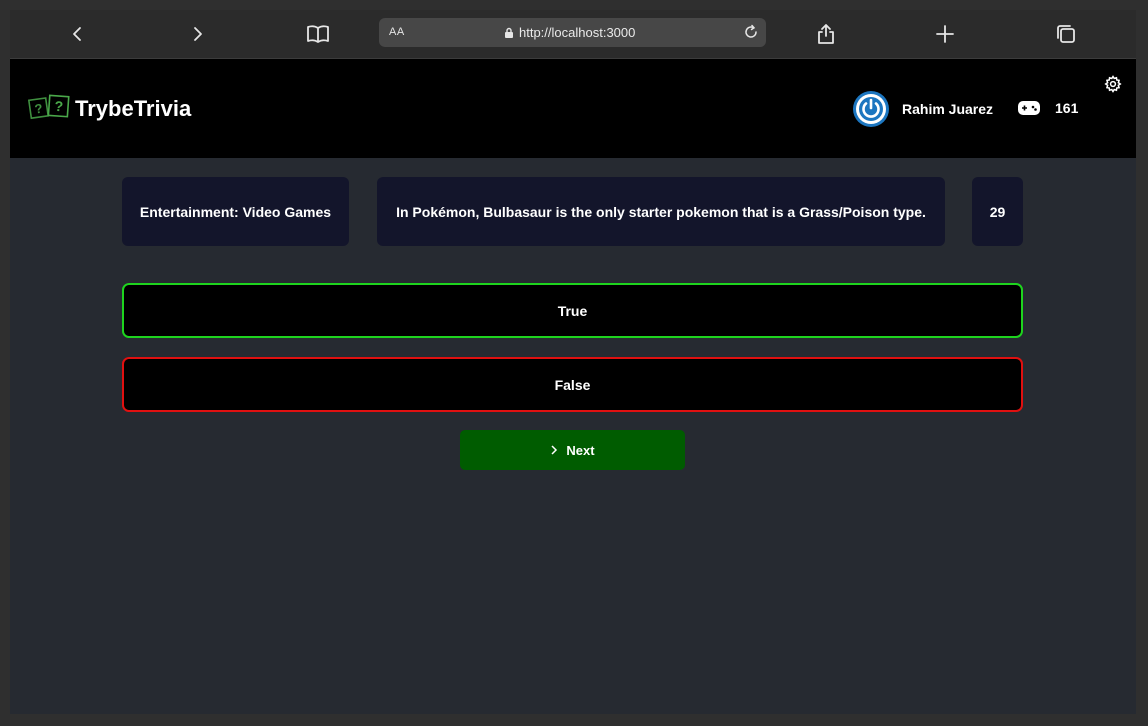 The height and width of the screenshot is (726, 1148). I want to click on avatar, so click(871, 109).